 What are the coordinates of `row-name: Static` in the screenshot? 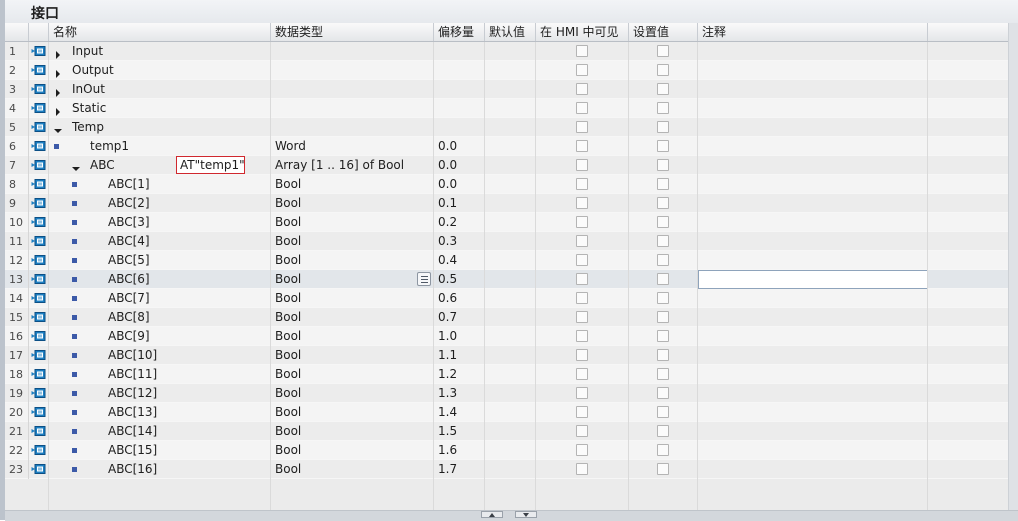 It's located at (89, 108).